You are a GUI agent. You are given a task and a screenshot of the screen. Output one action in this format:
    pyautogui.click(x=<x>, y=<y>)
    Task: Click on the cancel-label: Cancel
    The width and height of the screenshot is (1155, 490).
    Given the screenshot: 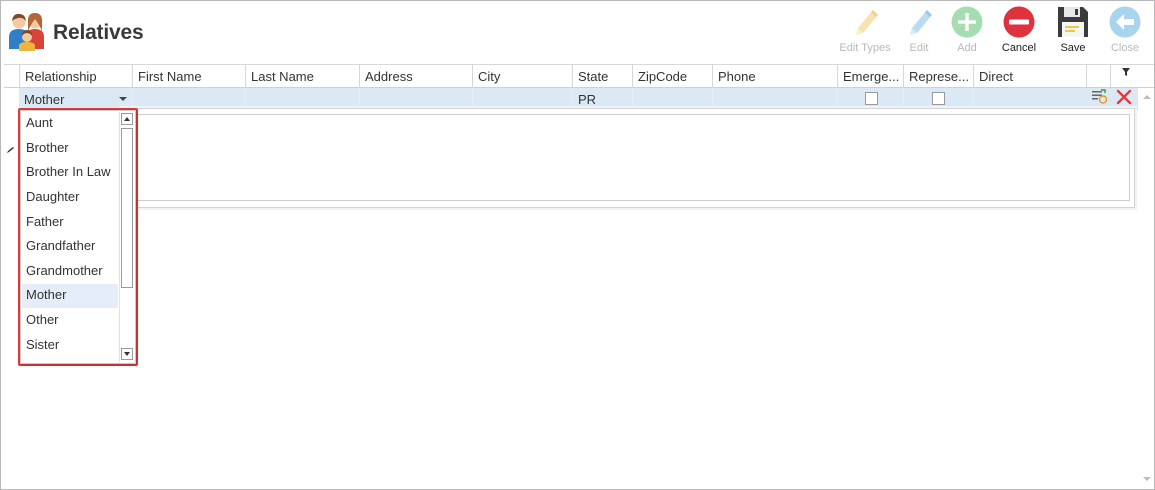 What is the action you would take?
    pyautogui.click(x=1019, y=48)
    